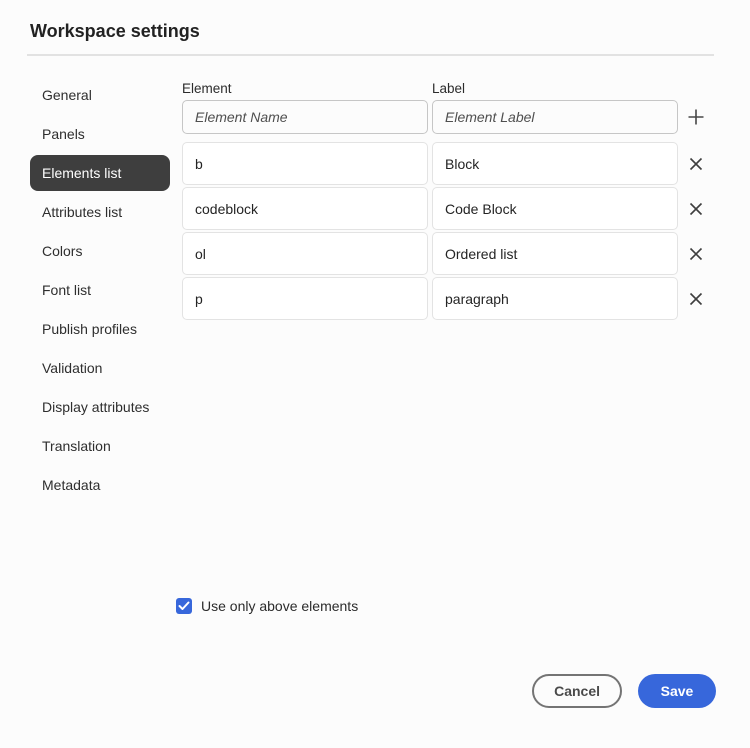 The height and width of the screenshot is (748, 750). What do you see at coordinates (100, 368) in the screenshot?
I see `sidebar-item-validation: Validation` at bounding box center [100, 368].